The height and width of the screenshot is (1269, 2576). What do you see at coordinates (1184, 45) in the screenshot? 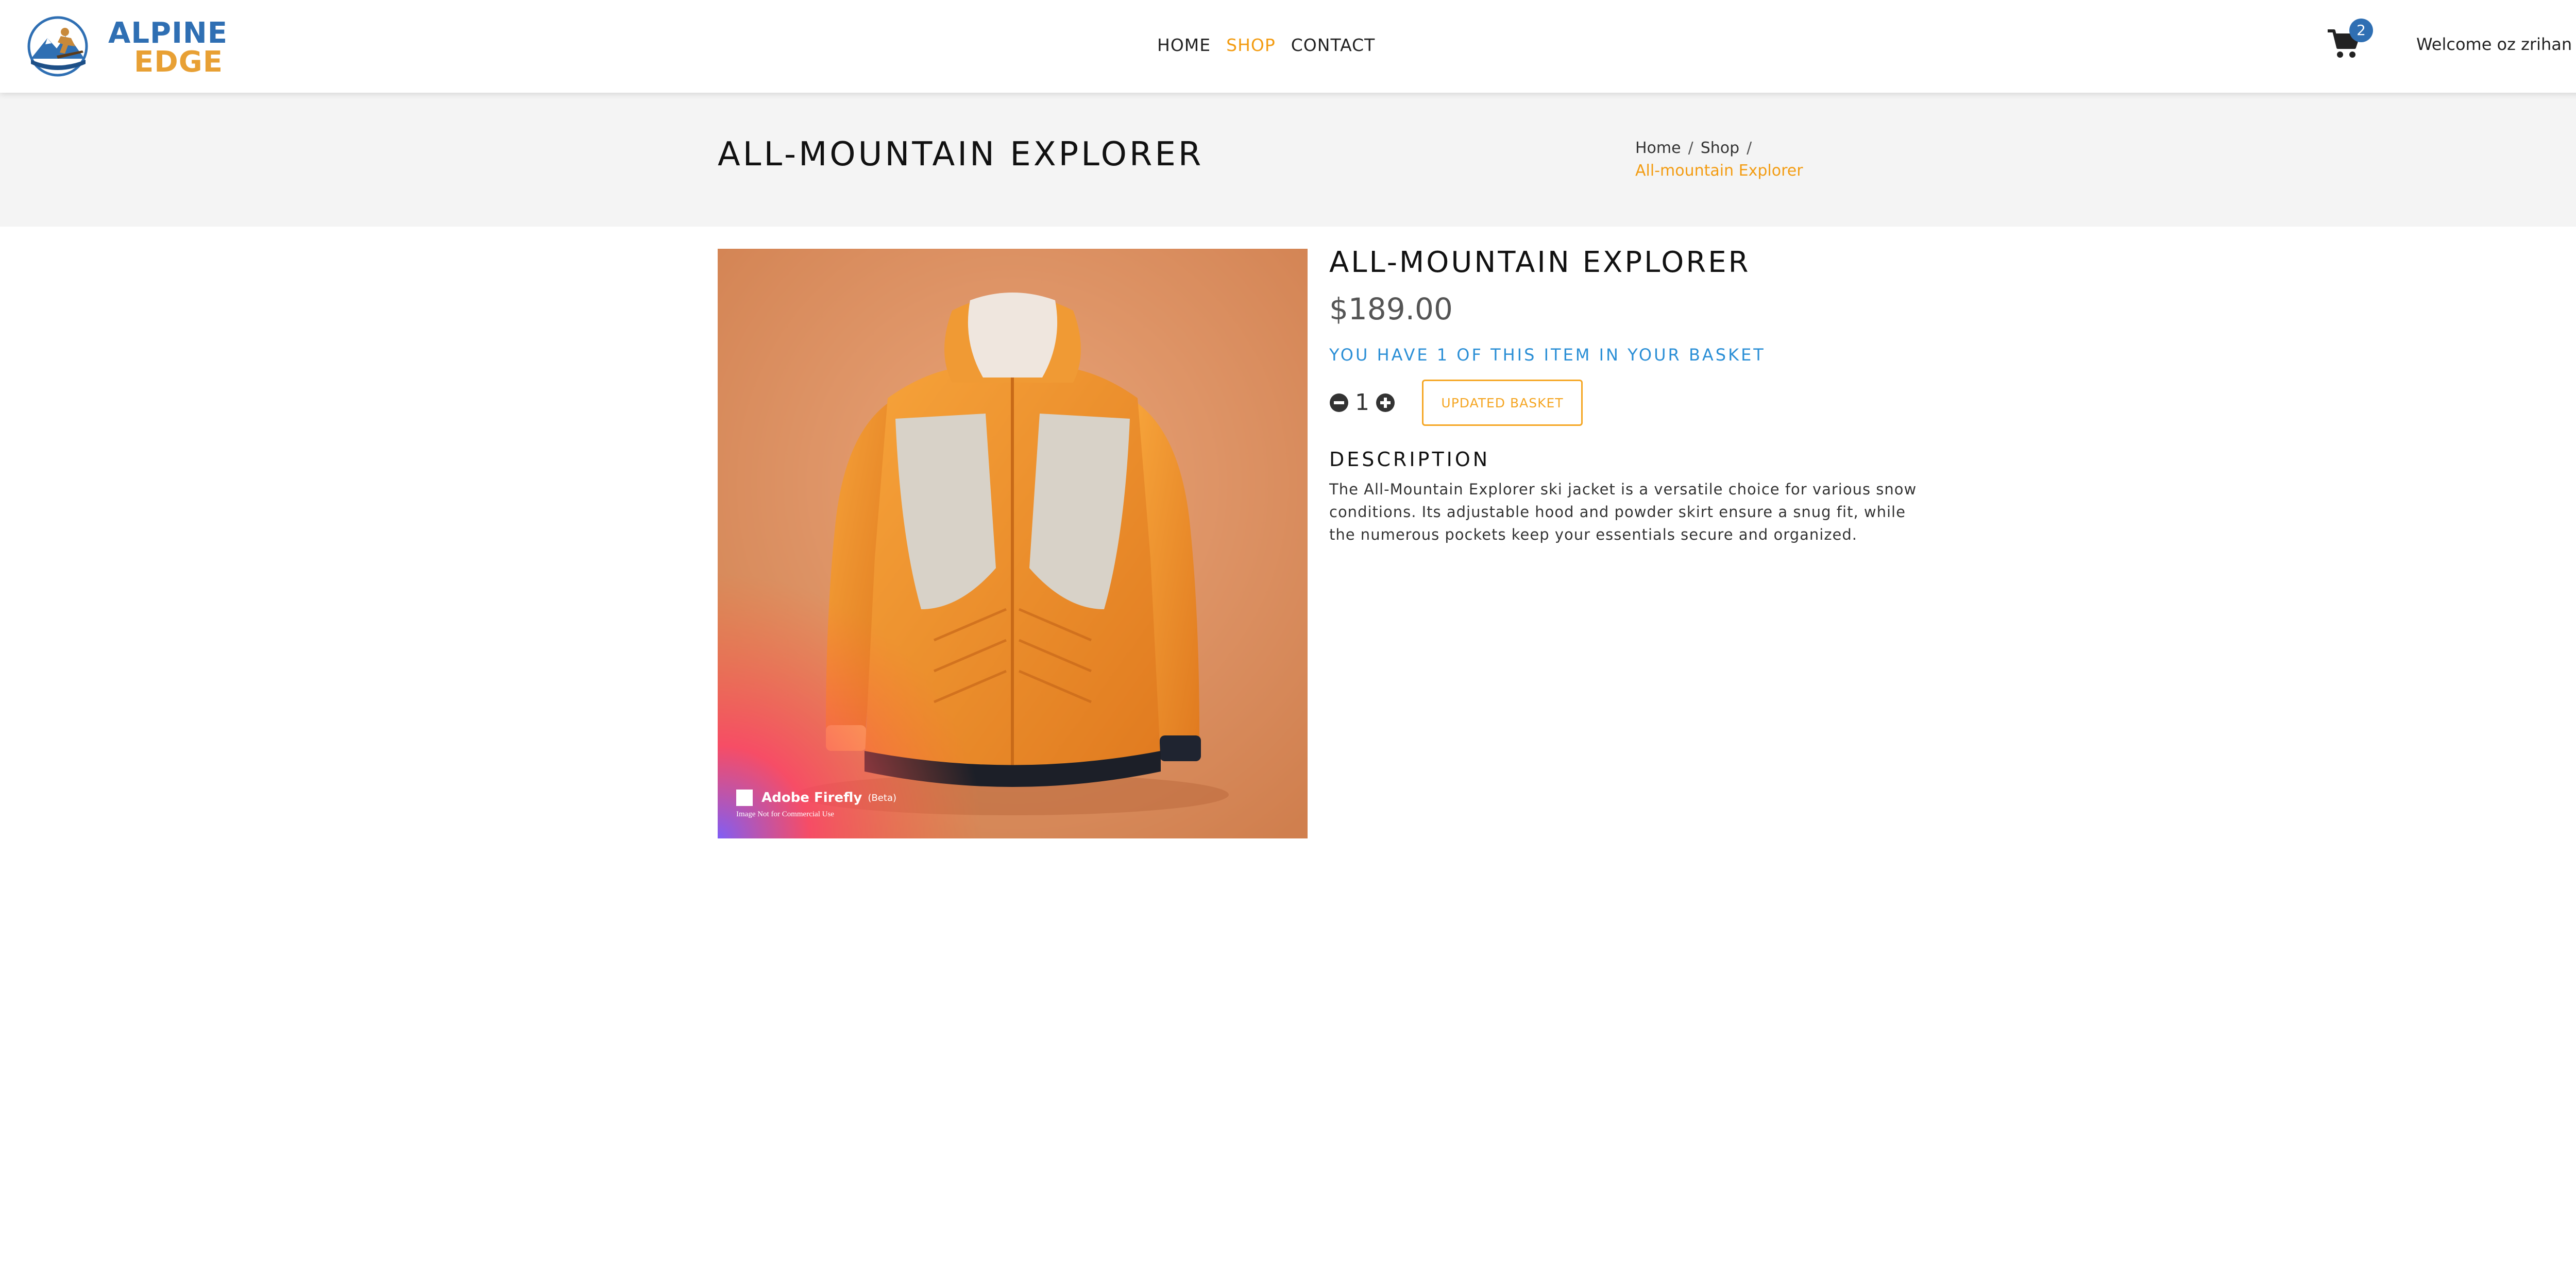
I see `nav-link-home: HOME` at bounding box center [1184, 45].